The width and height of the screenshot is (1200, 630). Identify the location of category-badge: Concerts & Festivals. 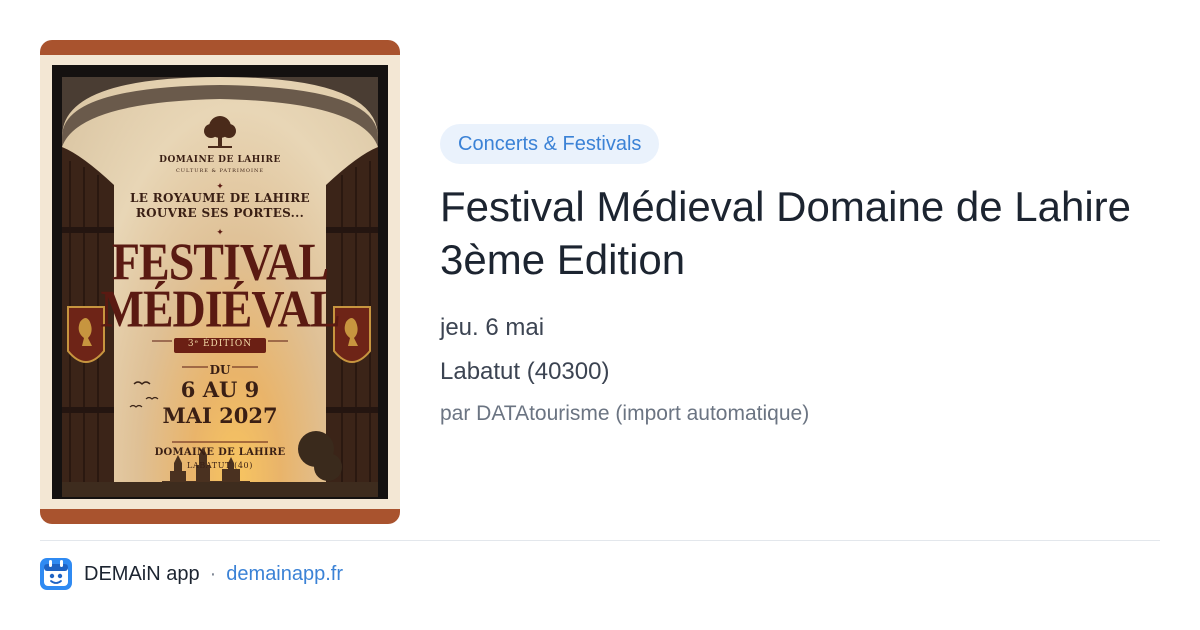
(550, 144).